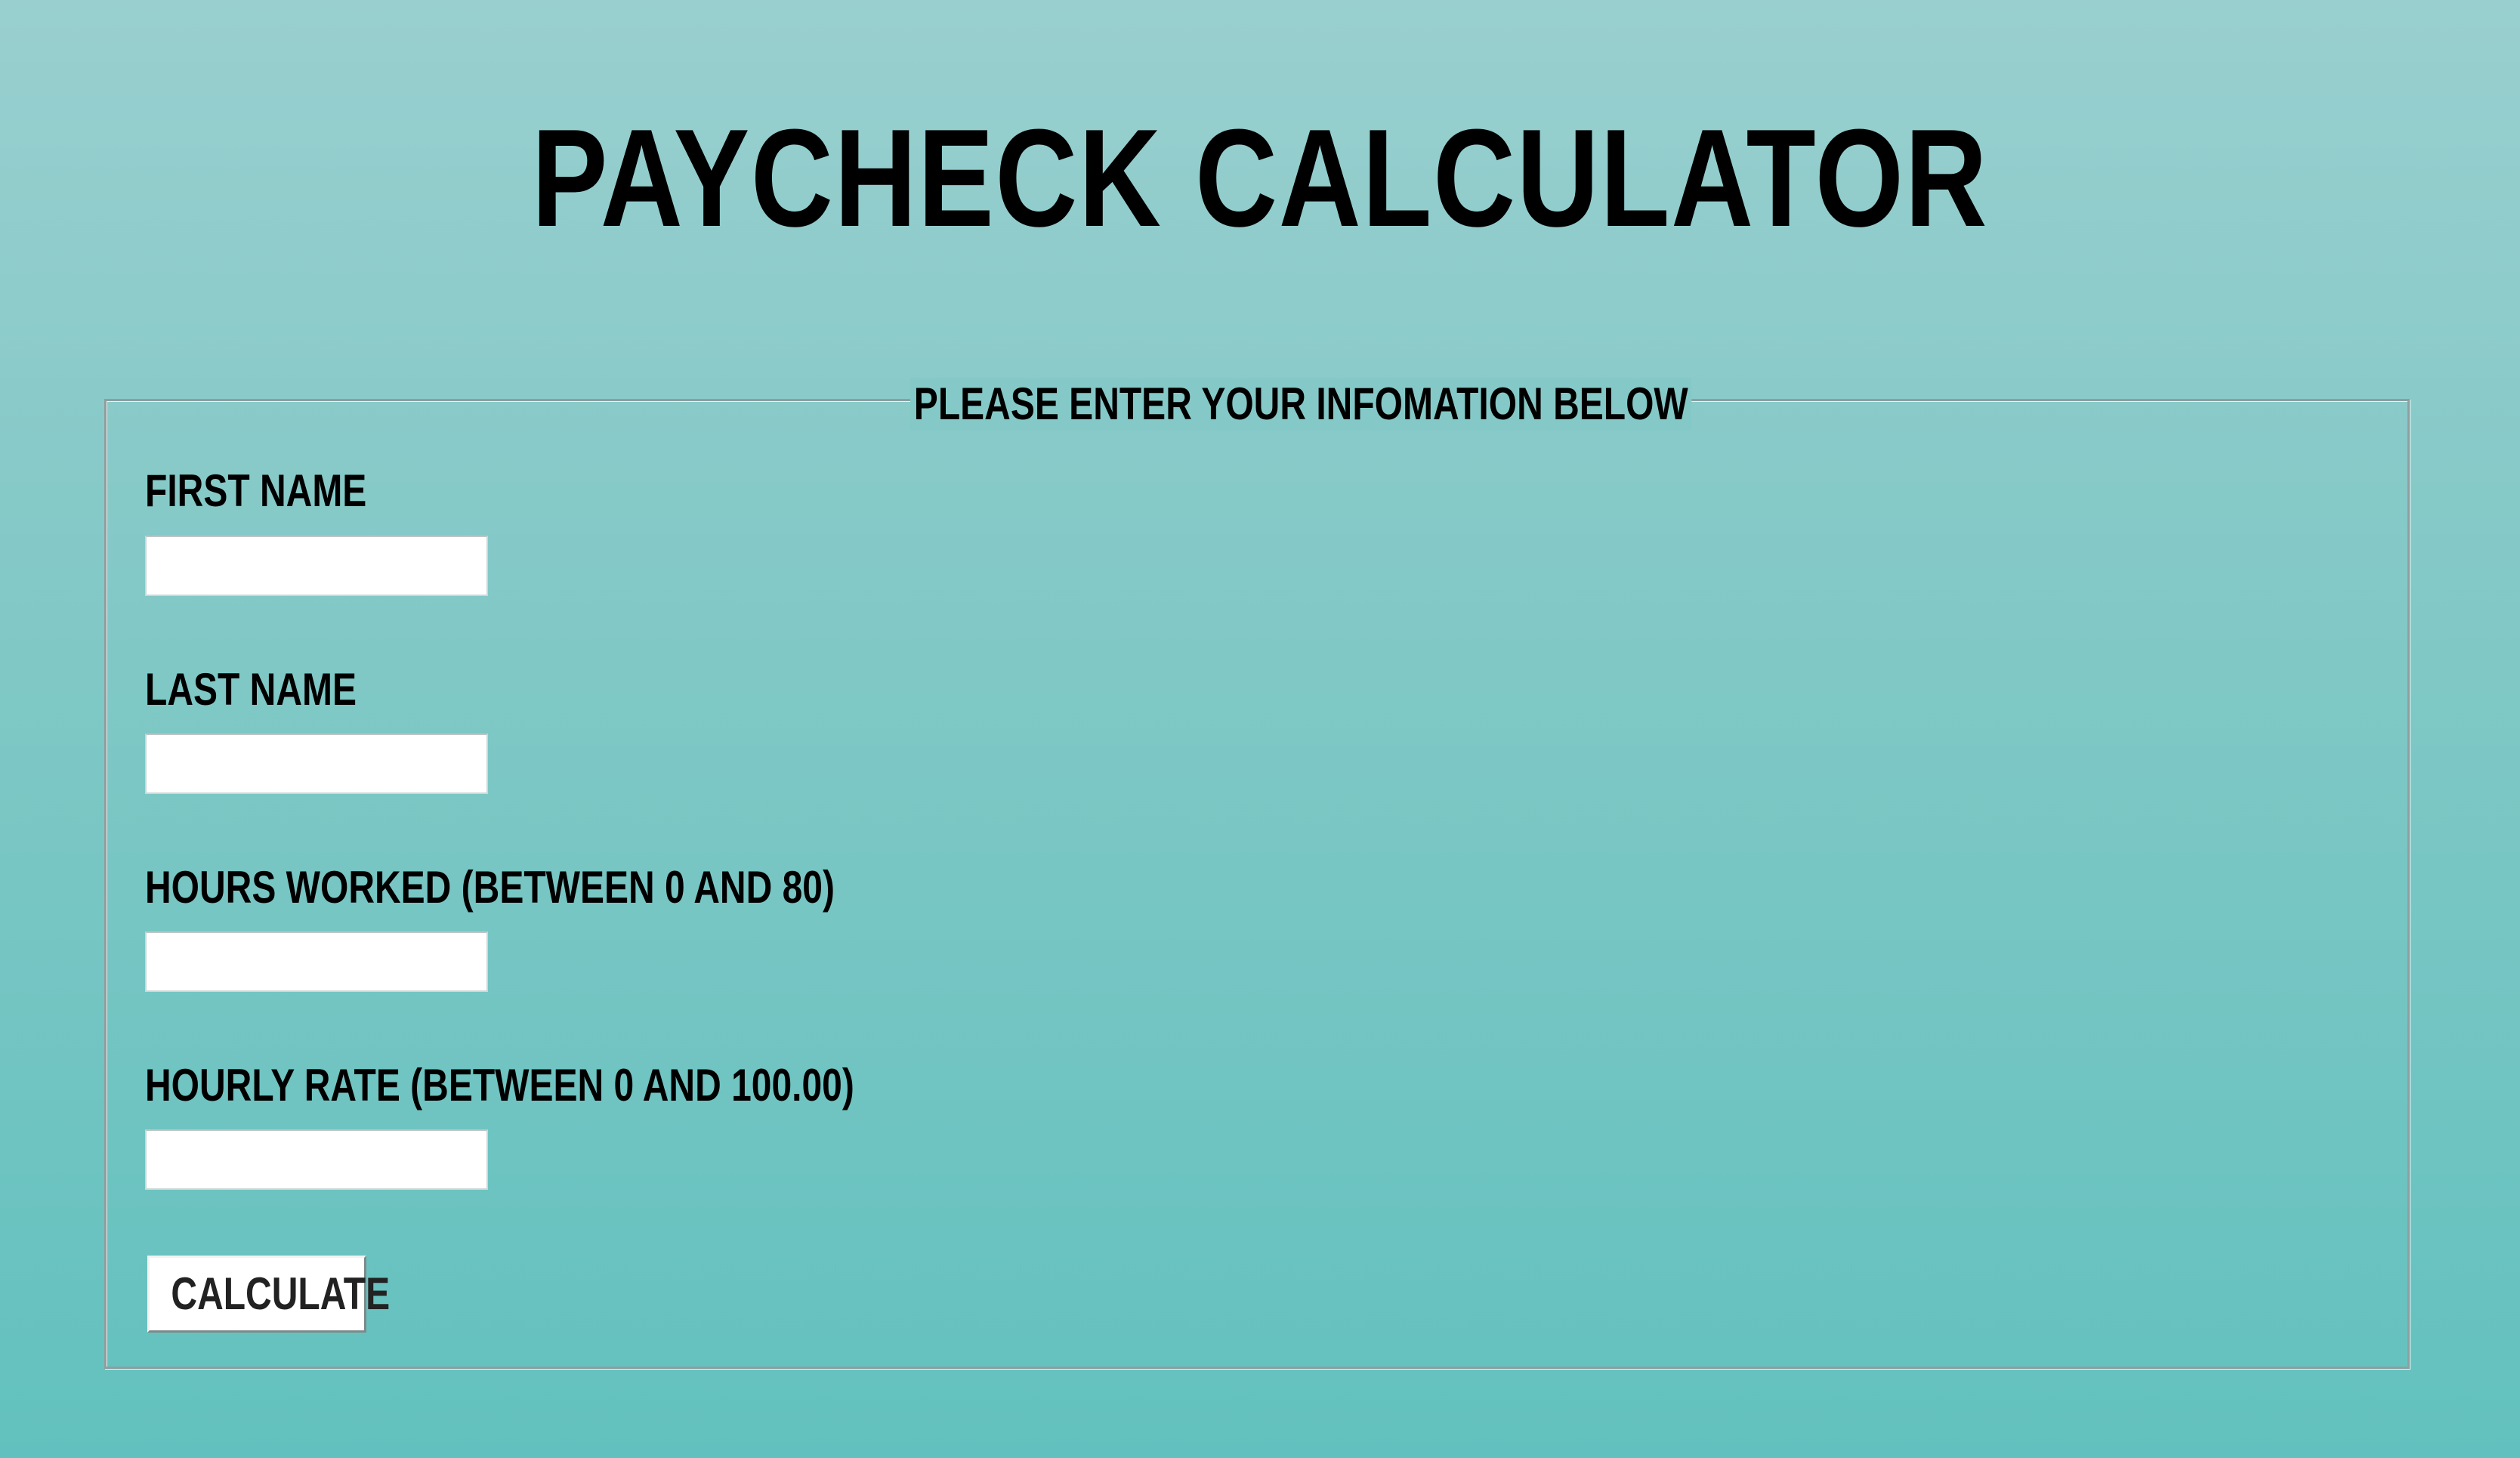 The height and width of the screenshot is (1458, 2520). I want to click on page-title: PAYCHECK CALCULATOR, so click(1260, 177).